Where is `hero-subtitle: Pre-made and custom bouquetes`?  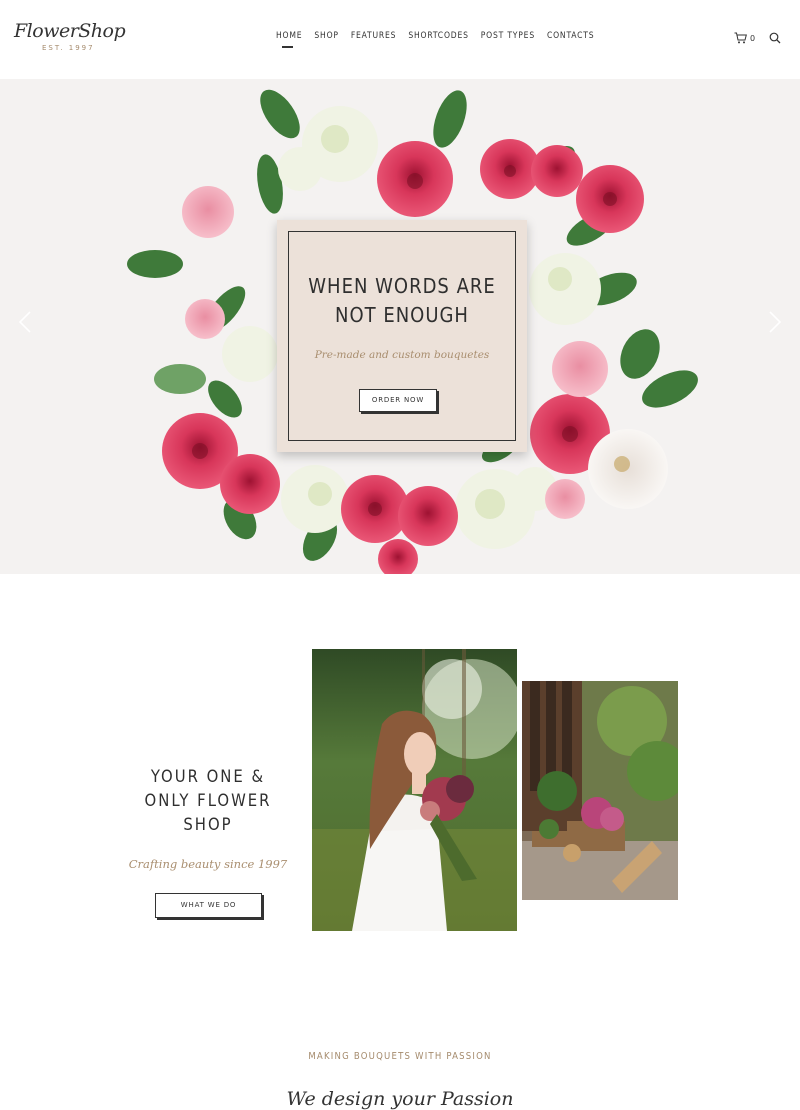 hero-subtitle: Pre-made and custom bouquetes is located at coordinates (402, 355).